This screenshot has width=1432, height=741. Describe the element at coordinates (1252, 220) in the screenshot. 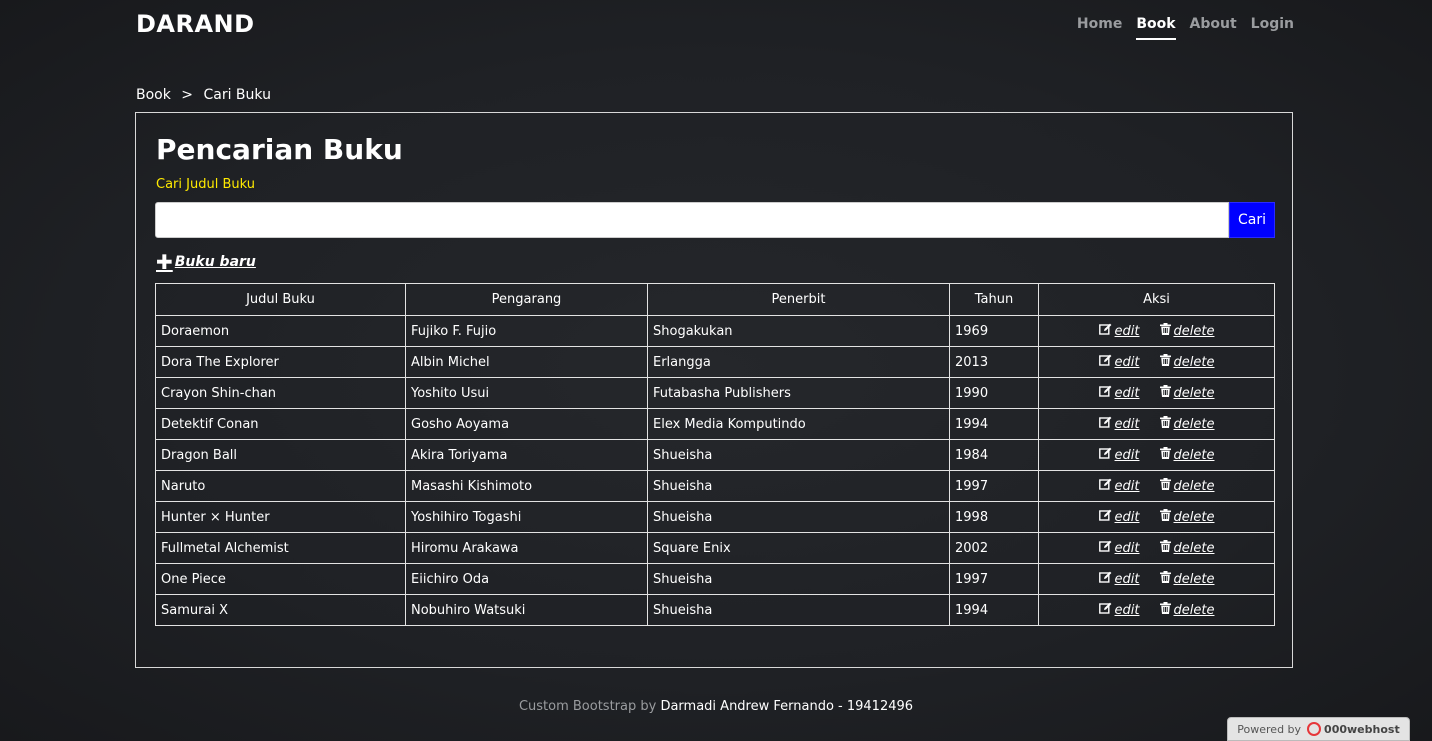

I see `search-button: Cari` at that location.